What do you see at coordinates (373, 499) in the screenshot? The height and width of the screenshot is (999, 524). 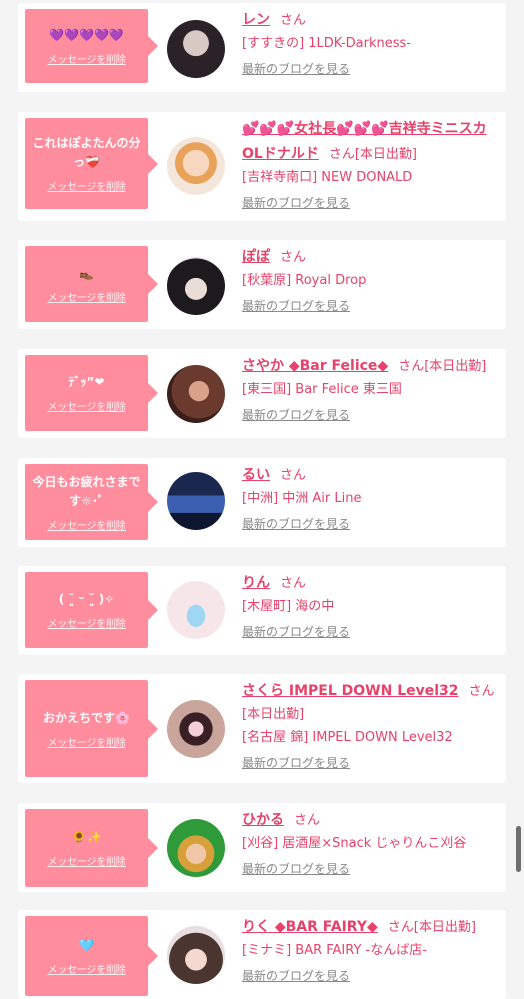 I see `cast-info: るい さん [中洲] 中洲 Air Line 最新のブログを見る` at bounding box center [373, 499].